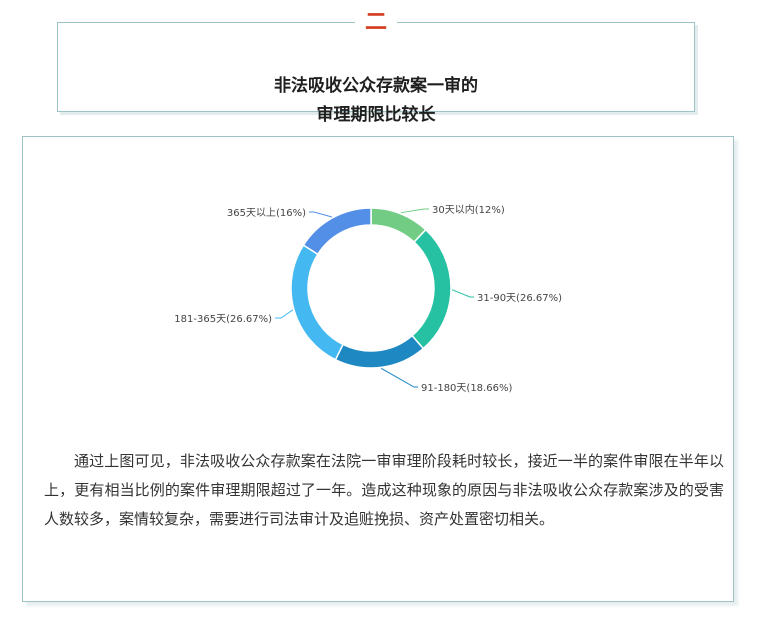 The image size is (758, 637). I want to click on slice-181-365-days-leader-line, so click(284, 314).